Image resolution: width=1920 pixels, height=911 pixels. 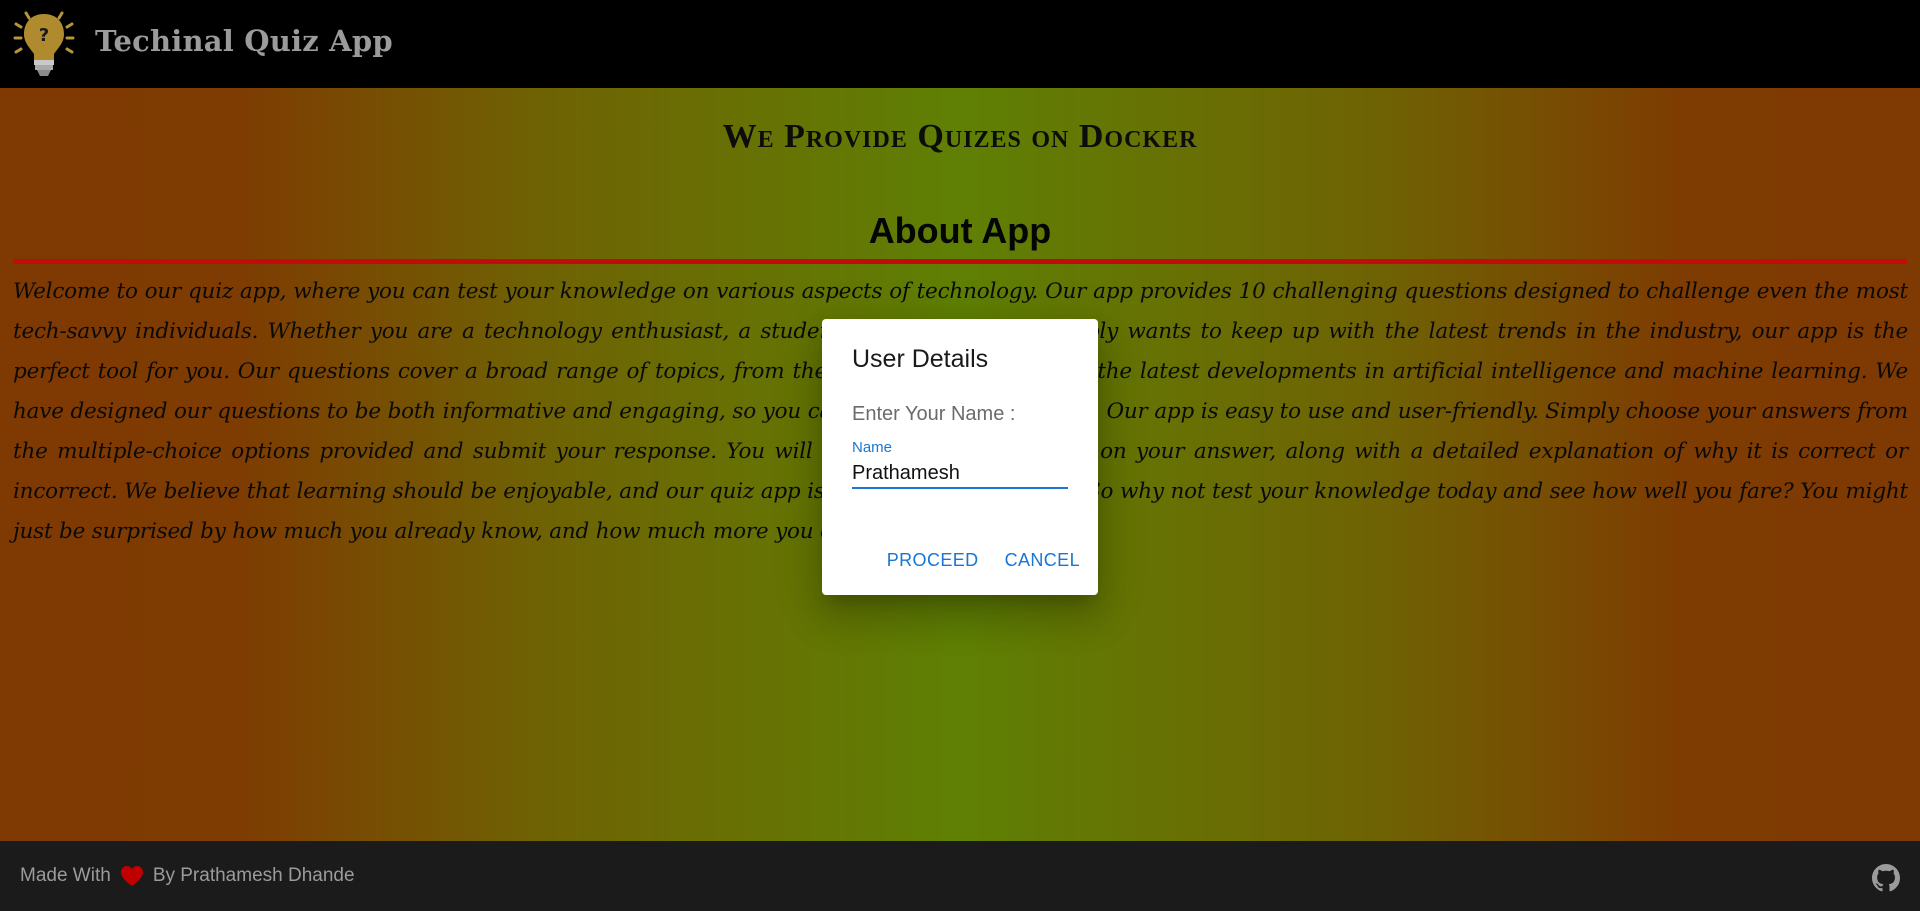 What do you see at coordinates (872, 447) in the screenshot?
I see `name-field-label: Name` at bounding box center [872, 447].